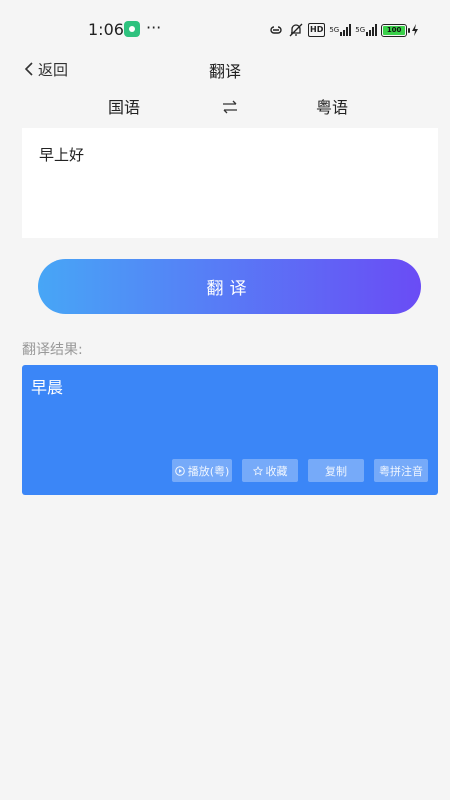 The image size is (450, 800). What do you see at coordinates (47, 387) in the screenshot?
I see `result-text: 早晨` at bounding box center [47, 387].